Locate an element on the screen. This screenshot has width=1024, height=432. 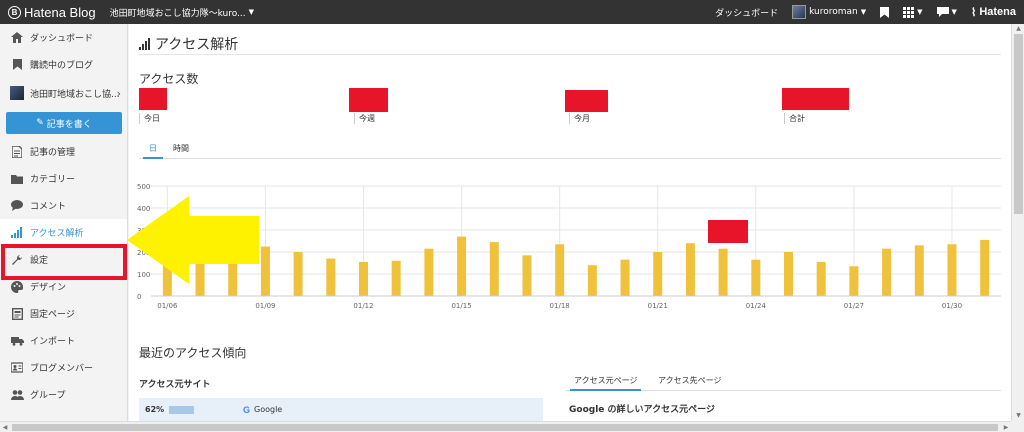
google-detail-heading: Google の詳しいアクセス元ページ is located at coordinates (642, 410).